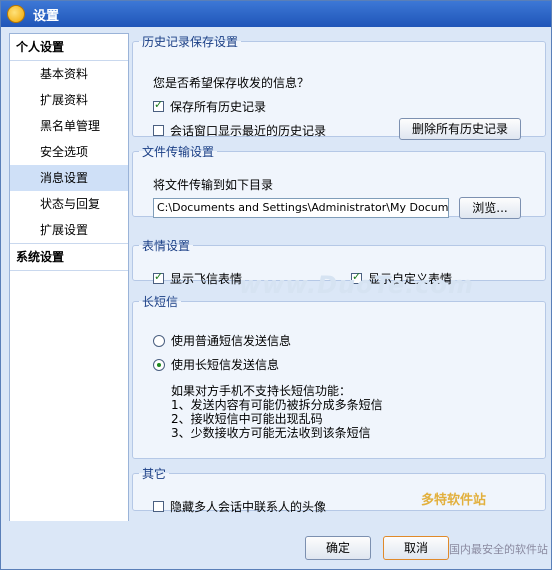 This screenshot has width=552, height=570. Describe the element at coordinates (338, 548) in the screenshot. I see `ok-button: 确定` at that location.